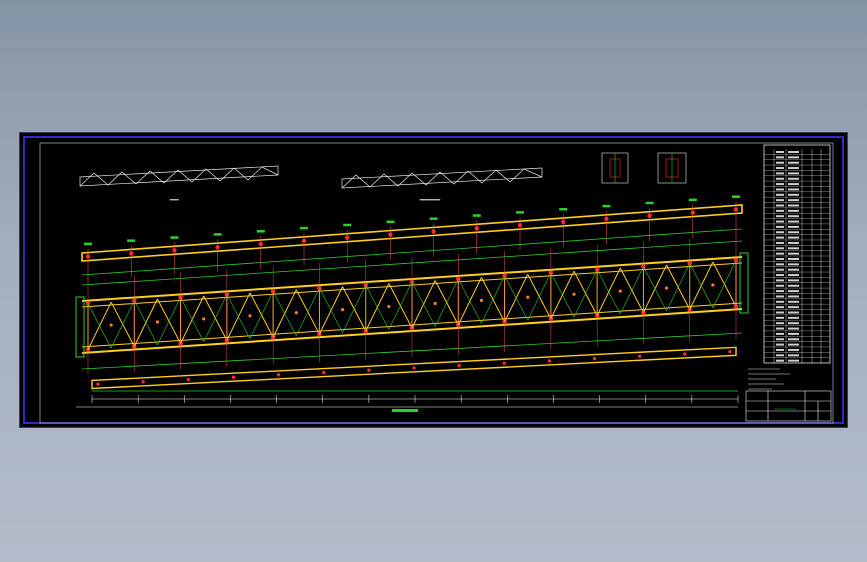 This screenshot has height=562, width=867. Describe the element at coordinates (412, 233) in the screenshot. I see `upper-truss-top-chord` at that location.